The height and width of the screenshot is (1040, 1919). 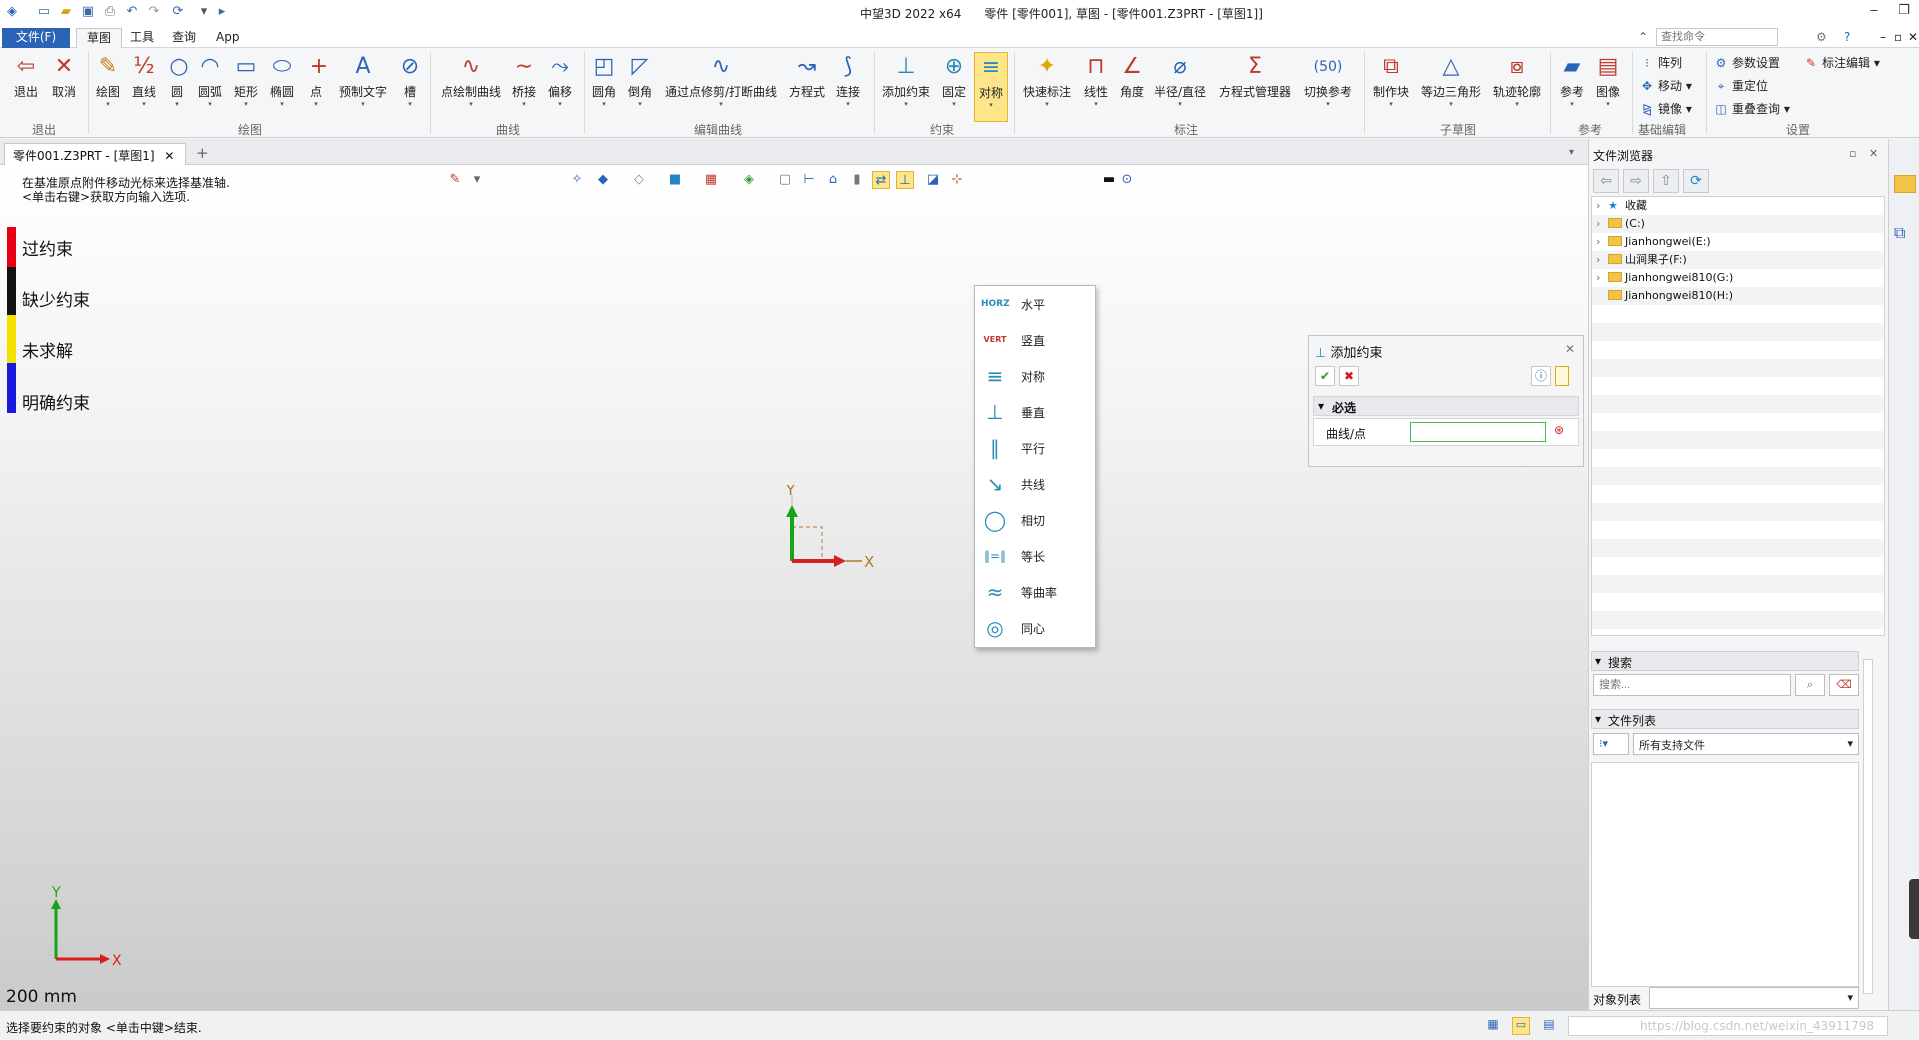 I want to click on view-cube-icon: ■, so click(x=675, y=180).